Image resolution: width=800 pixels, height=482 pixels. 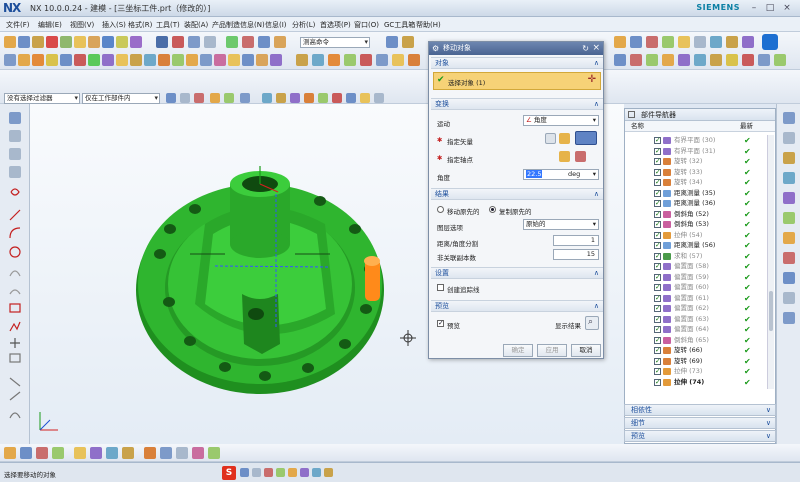 I want to click on text-icon, so click(x=684, y=60).